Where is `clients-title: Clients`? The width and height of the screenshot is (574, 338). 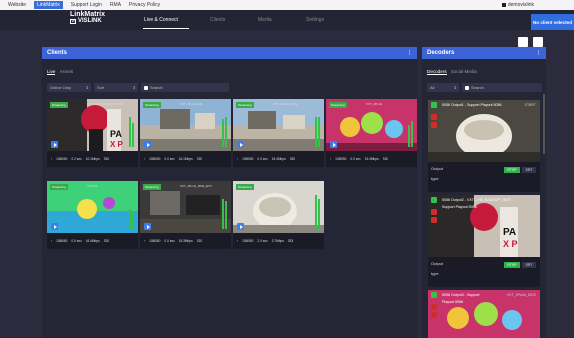 clients-title: Clients is located at coordinates (57, 53).